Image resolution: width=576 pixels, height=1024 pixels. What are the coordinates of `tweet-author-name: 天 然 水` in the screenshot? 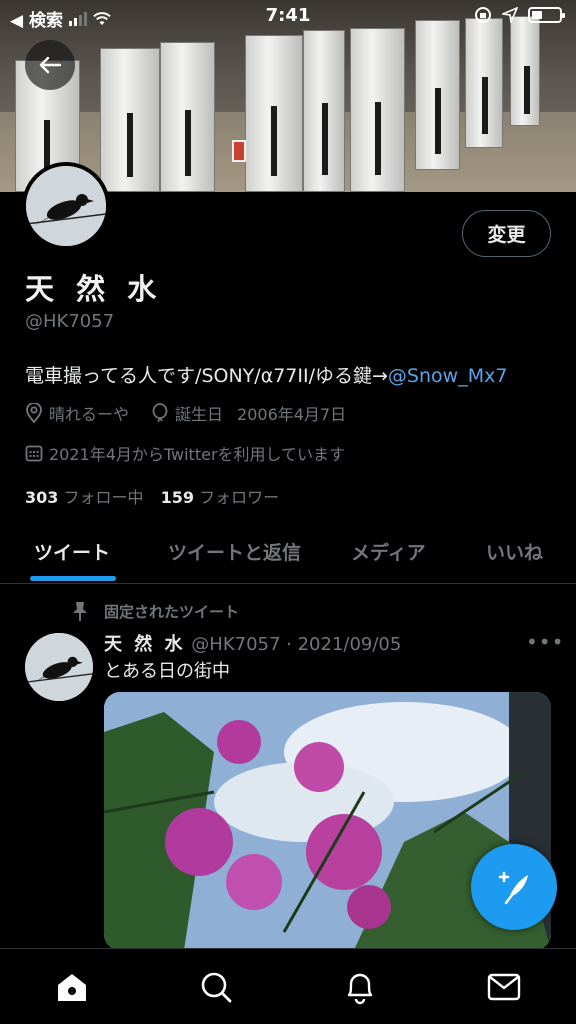 It's located at (145, 644).